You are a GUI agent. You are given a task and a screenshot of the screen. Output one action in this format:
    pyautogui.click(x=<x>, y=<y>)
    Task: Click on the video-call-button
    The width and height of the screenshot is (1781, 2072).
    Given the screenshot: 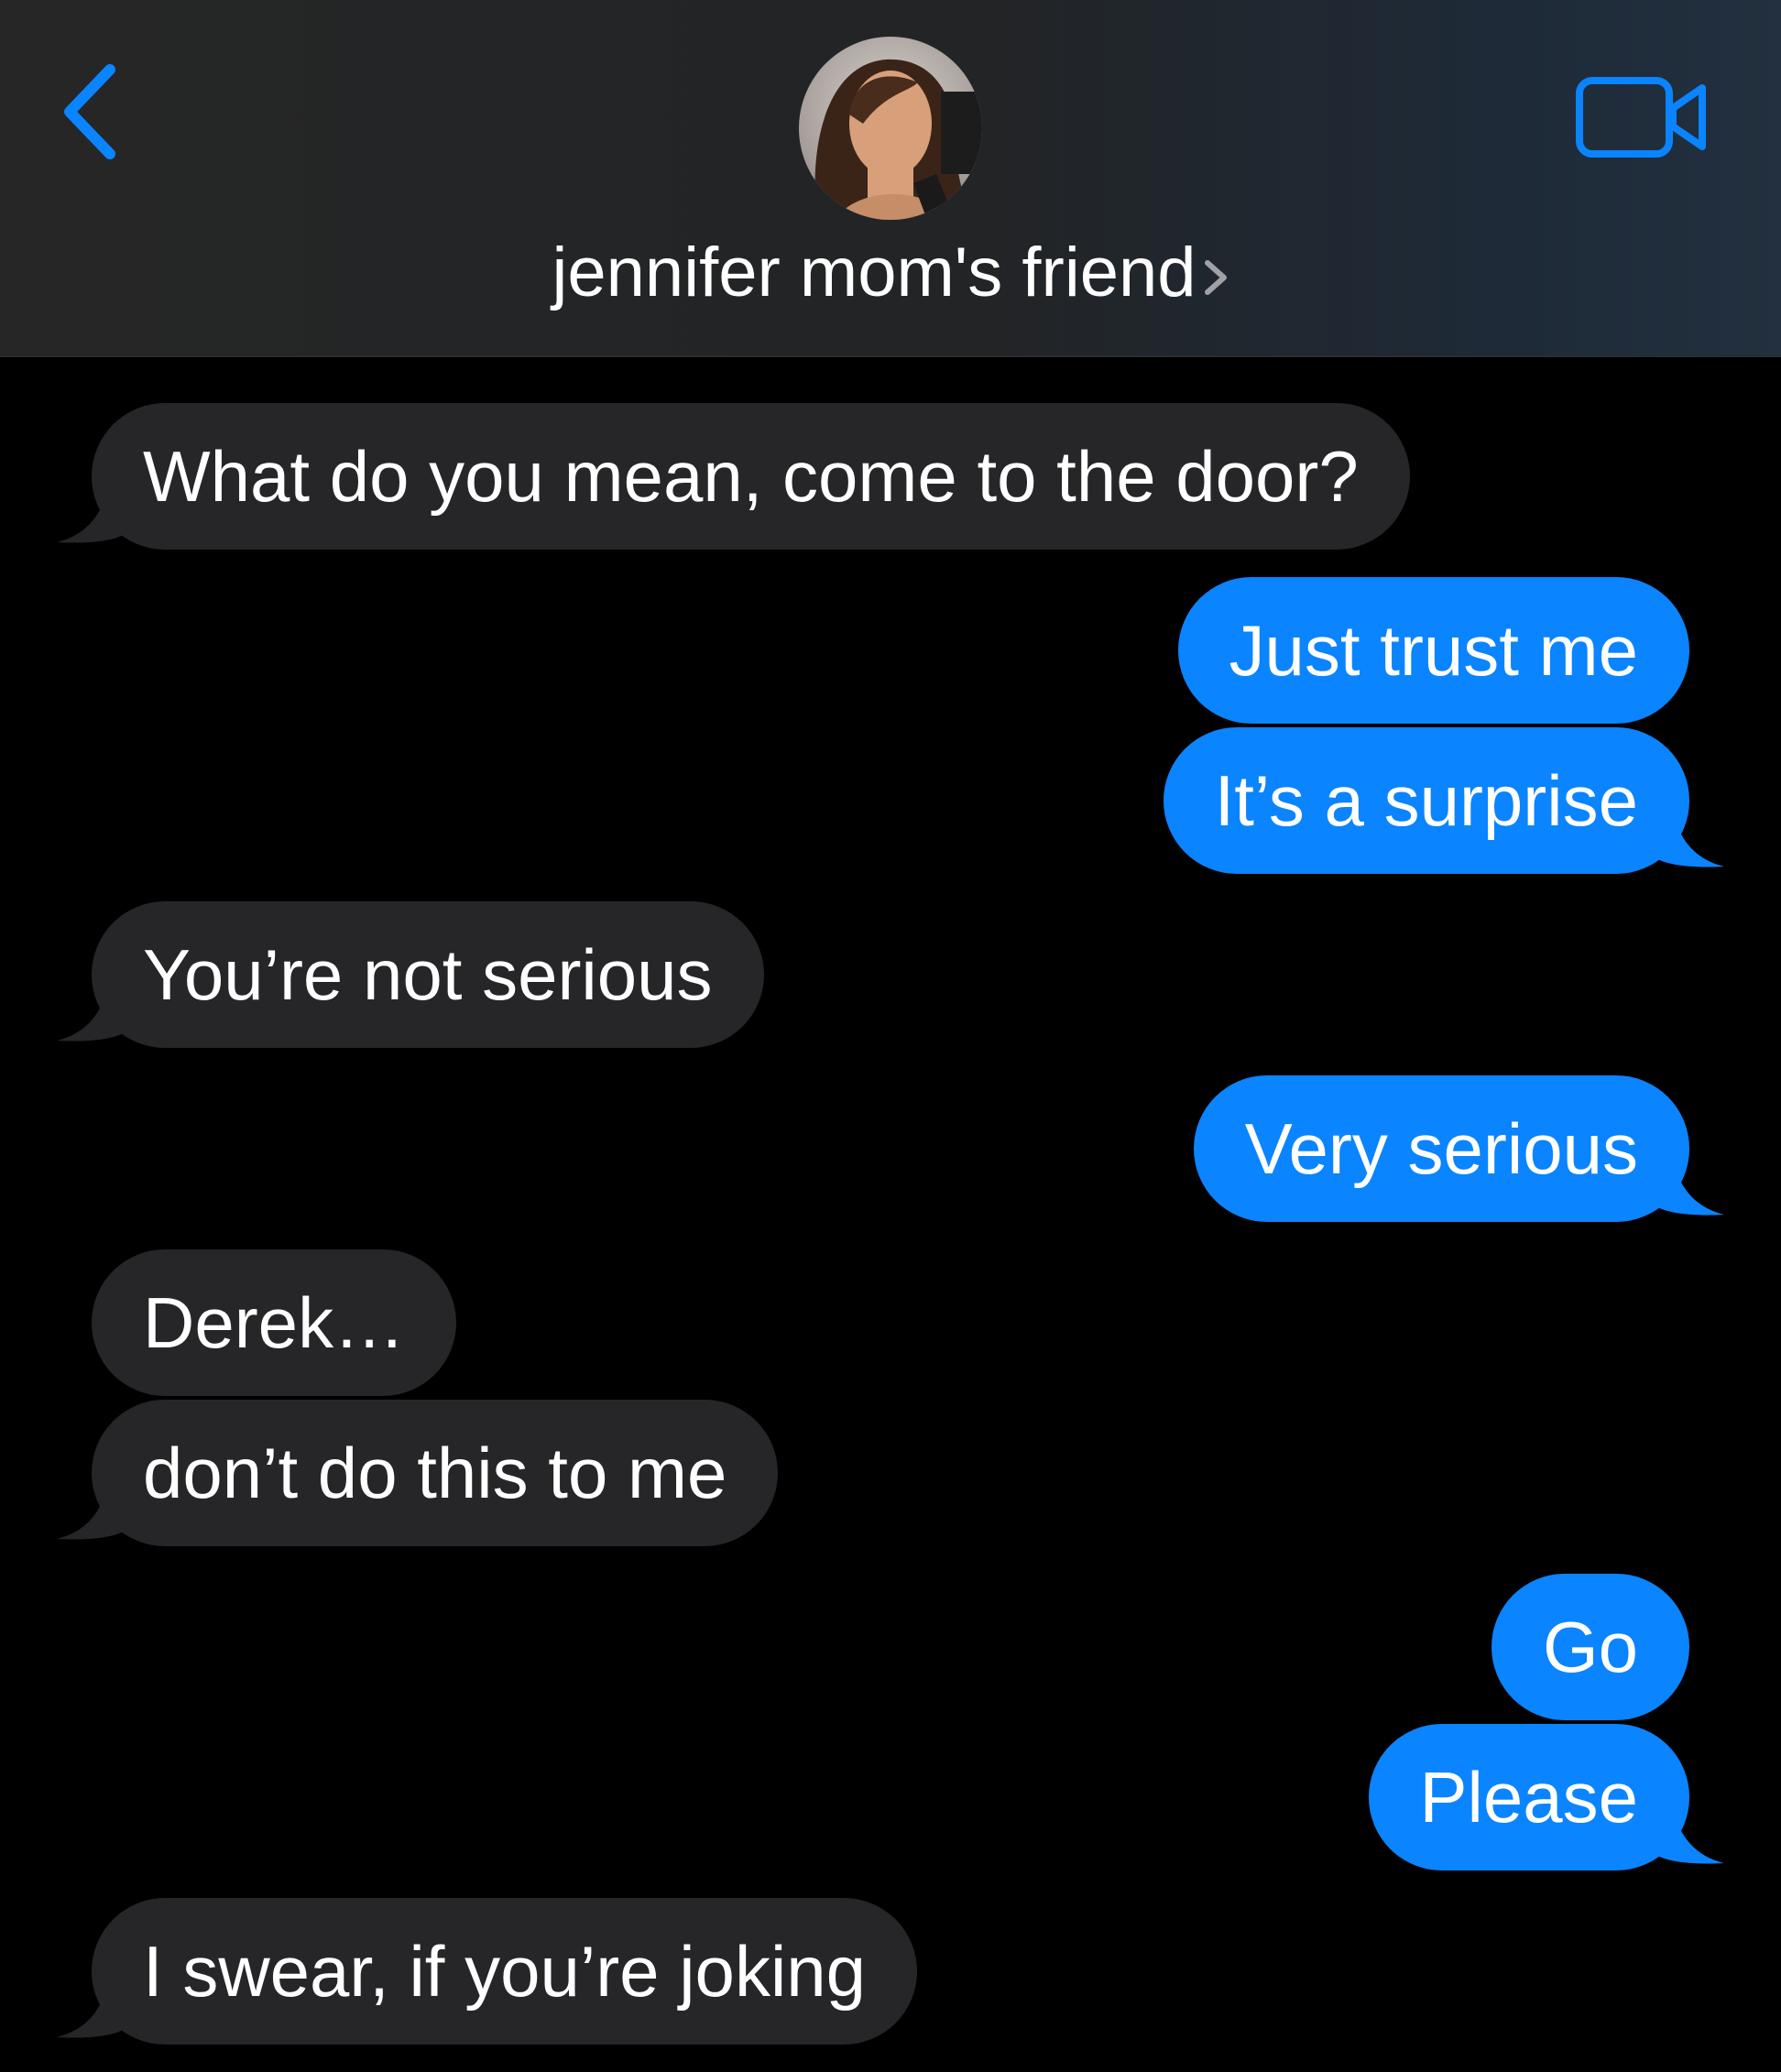 What is the action you would take?
    pyautogui.click(x=1642, y=117)
    